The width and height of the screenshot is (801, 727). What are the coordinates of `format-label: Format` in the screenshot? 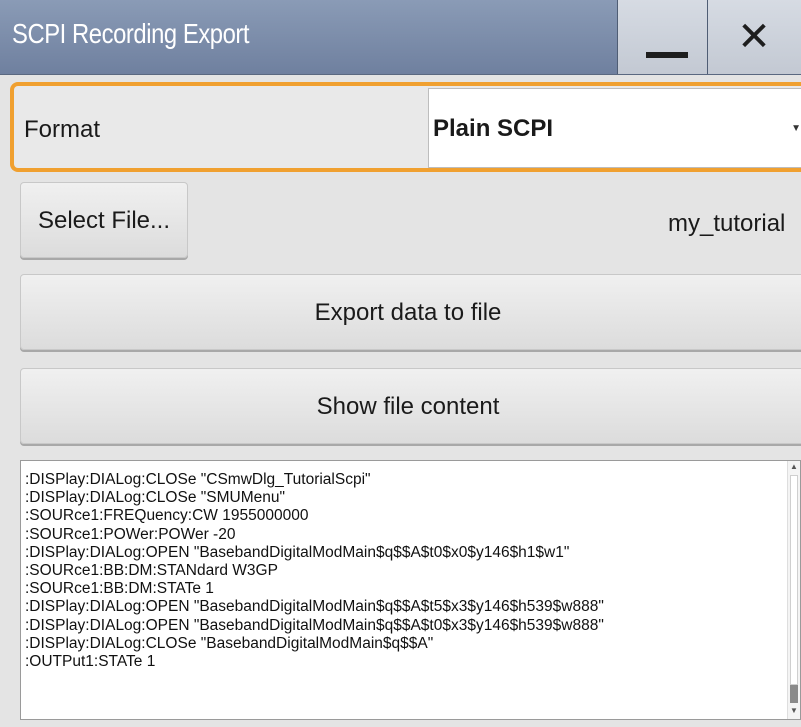 It's located at (62, 129).